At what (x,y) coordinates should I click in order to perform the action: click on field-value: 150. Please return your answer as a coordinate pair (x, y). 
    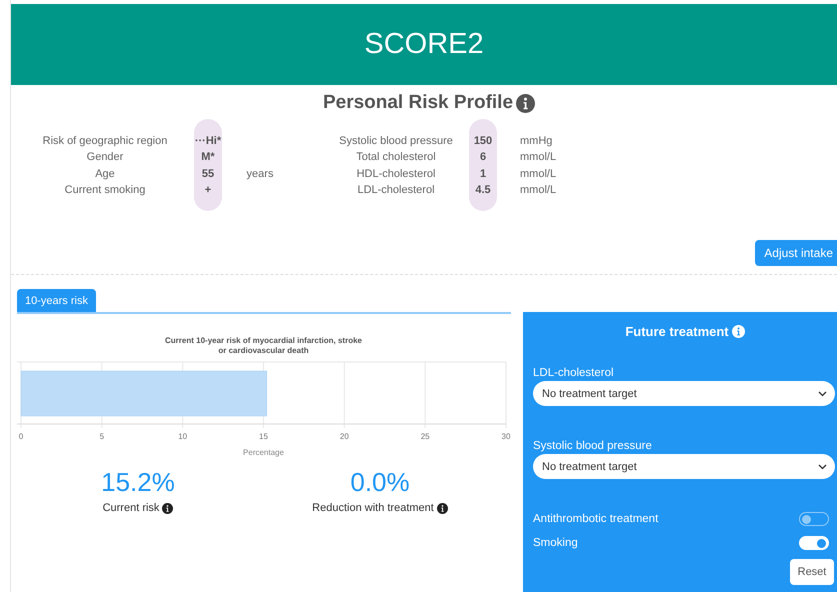
    Looking at the image, I should click on (483, 141).